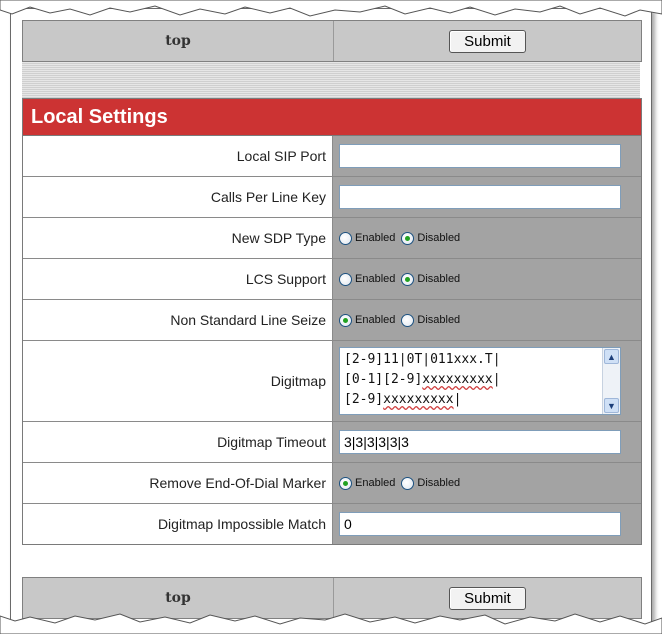  Describe the element at coordinates (408, 279) in the screenshot. I see `lcs-support-disabled-radio` at that location.